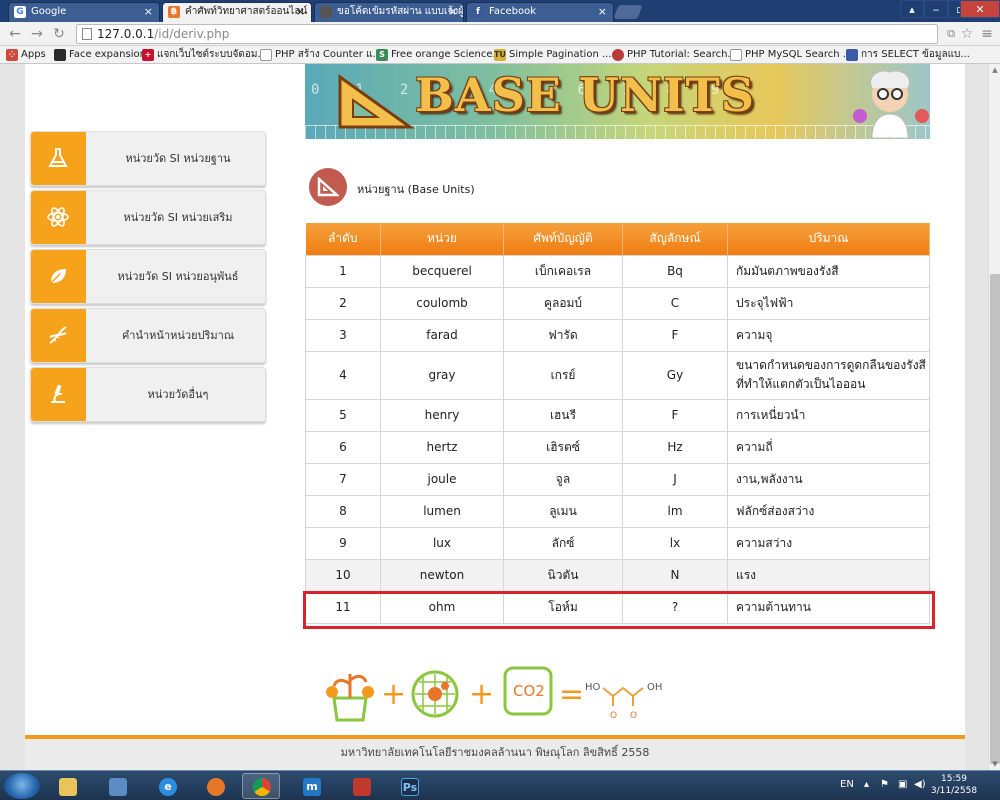 This screenshot has height=800, width=1000. I want to click on scroll-up-icon: ▲, so click(994, 70).